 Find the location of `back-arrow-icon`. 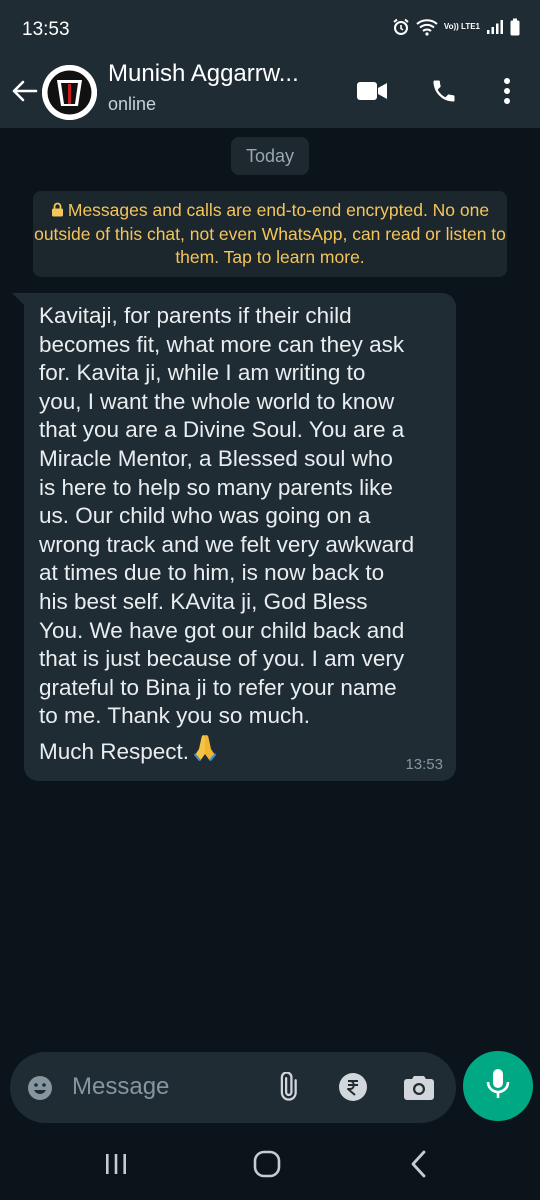

back-arrow-icon is located at coordinates (25, 91).